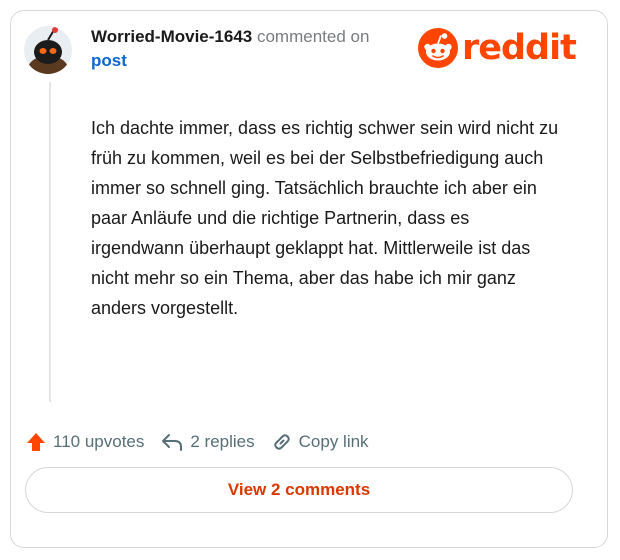 This screenshot has width=620, height=560. I want to click on reddit-wordmark: reddit, so click(519, 48).